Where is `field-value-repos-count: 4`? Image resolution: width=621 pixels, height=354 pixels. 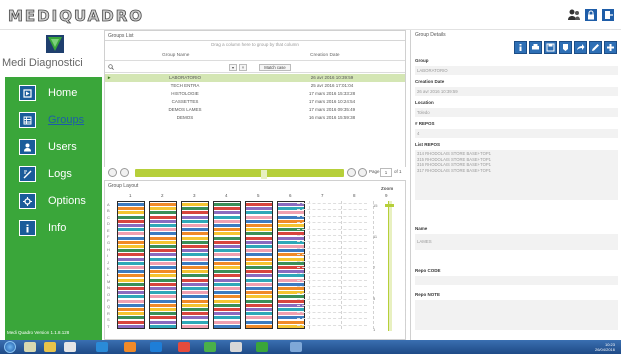
field-value-repos-count: 4 is located at coordinates (516, 133).